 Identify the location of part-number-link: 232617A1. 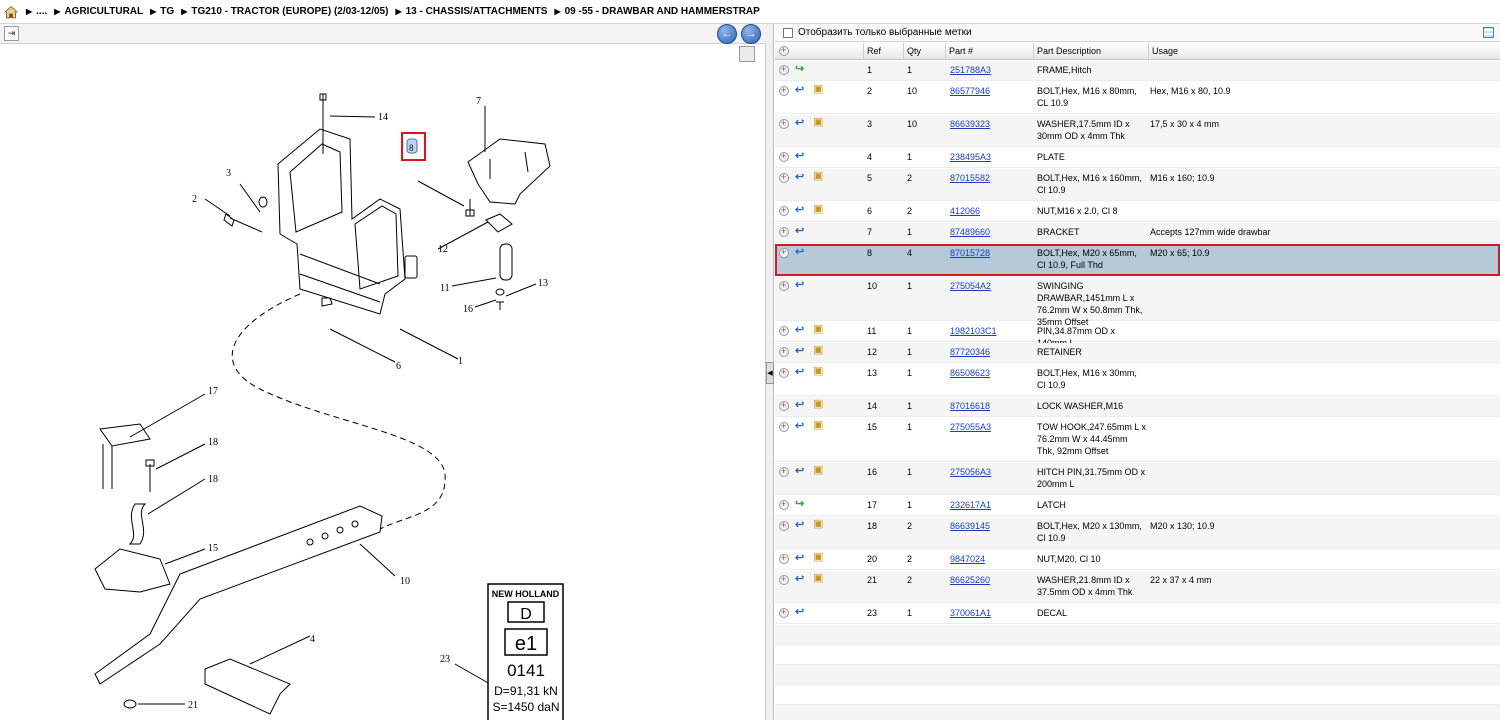
(970, 505).